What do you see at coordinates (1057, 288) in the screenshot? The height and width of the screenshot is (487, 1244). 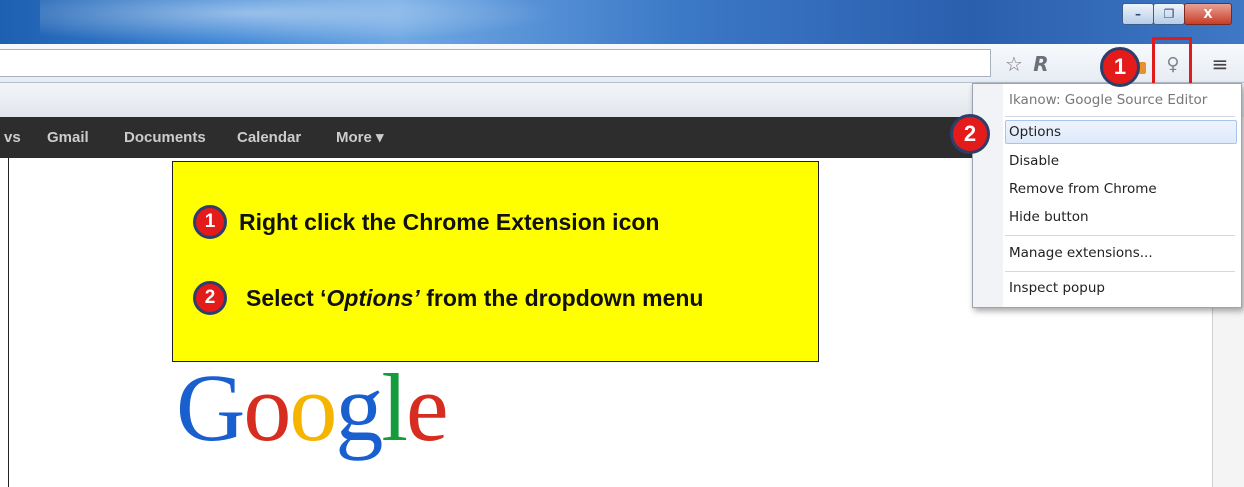 I see `menu-item-inspect-popup: Inspect popup` at bounding box center [1057, 288].